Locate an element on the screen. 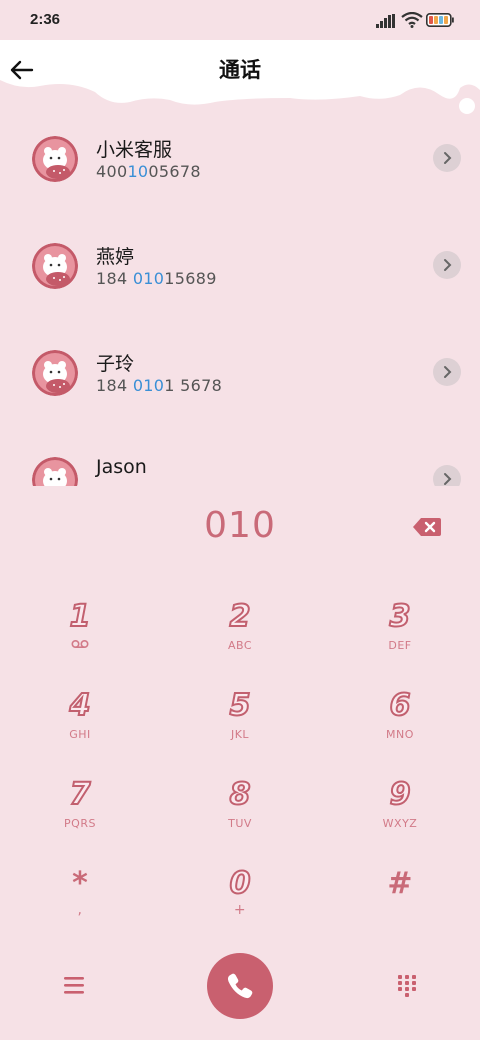  key-3: 3 DEF is located at coordinates (400, 631).